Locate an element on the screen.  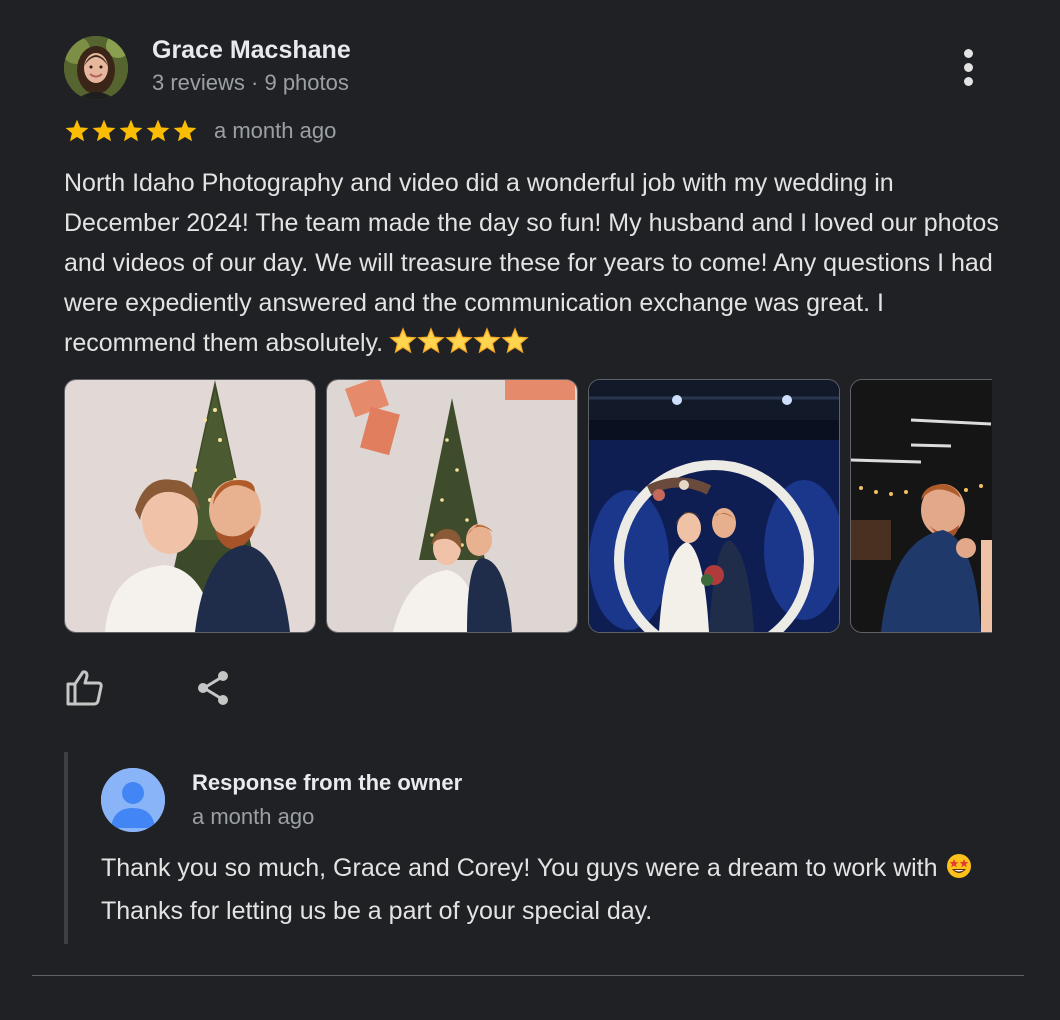
star-rating is located at coordinates (131, 131).